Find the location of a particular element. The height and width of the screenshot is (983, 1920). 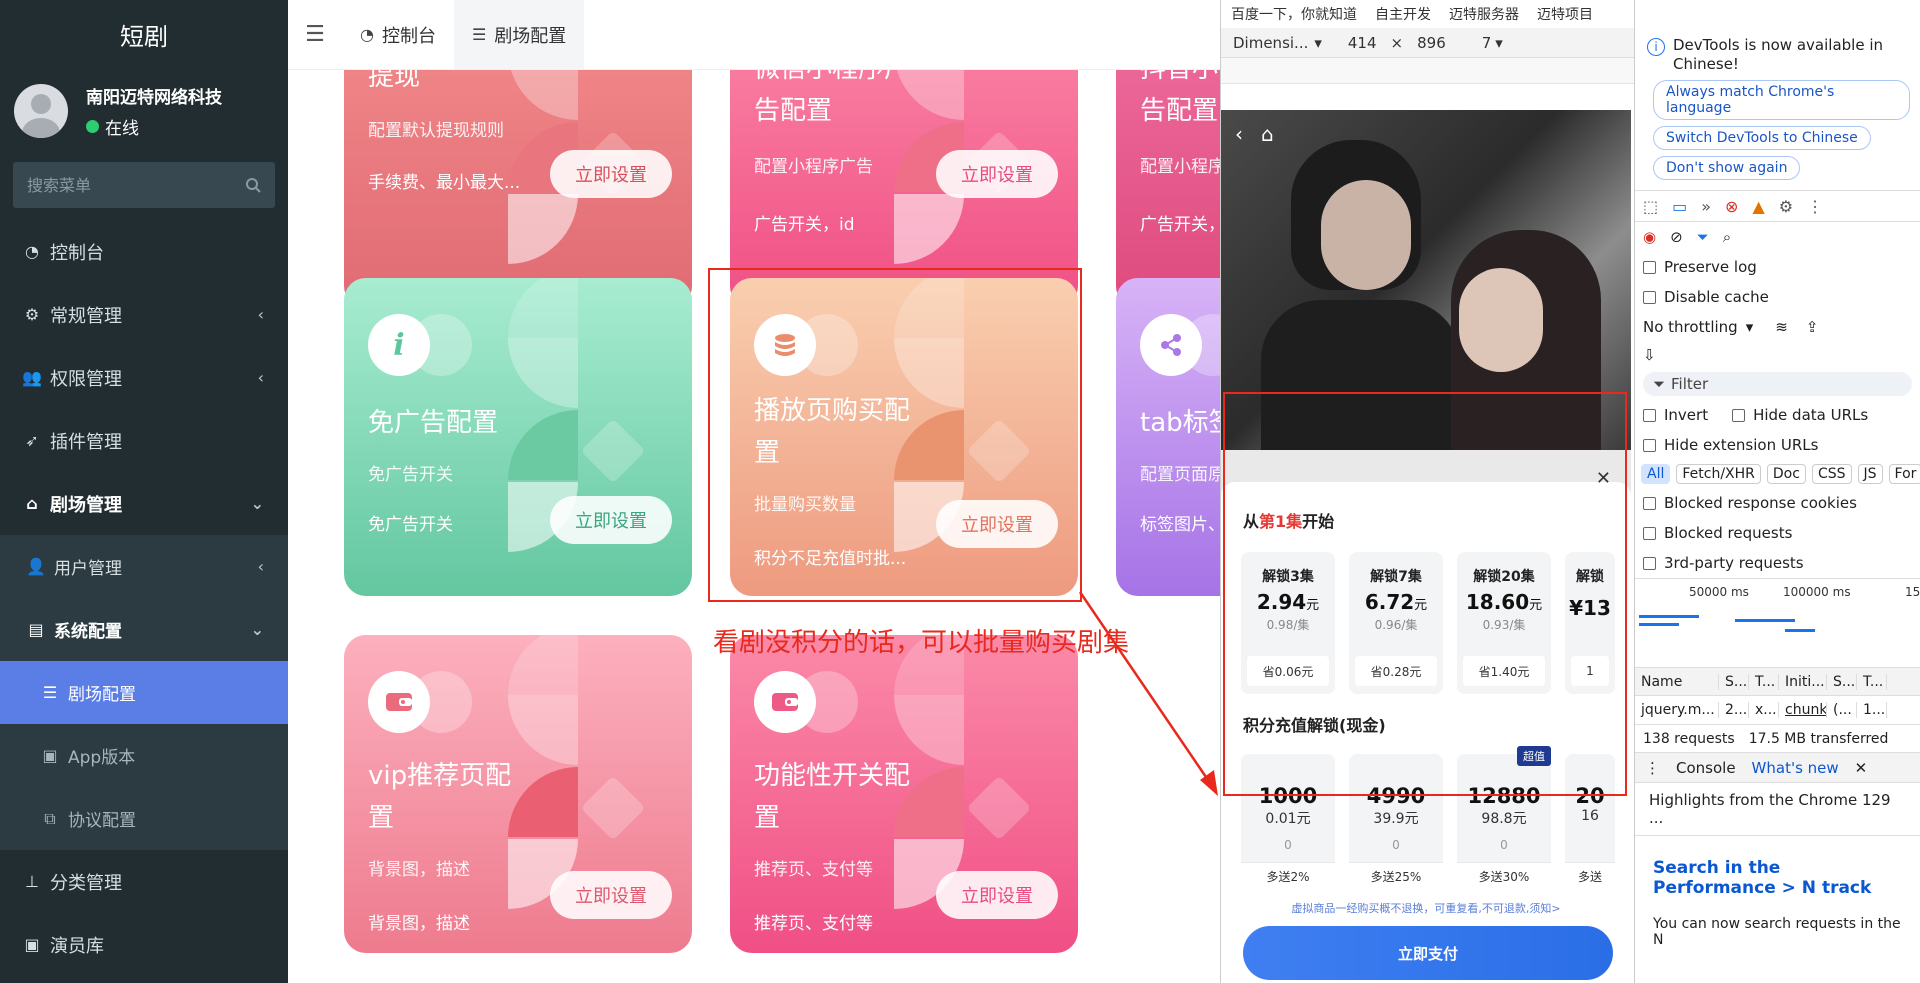

search-icon is located at coordinates (253, 185).